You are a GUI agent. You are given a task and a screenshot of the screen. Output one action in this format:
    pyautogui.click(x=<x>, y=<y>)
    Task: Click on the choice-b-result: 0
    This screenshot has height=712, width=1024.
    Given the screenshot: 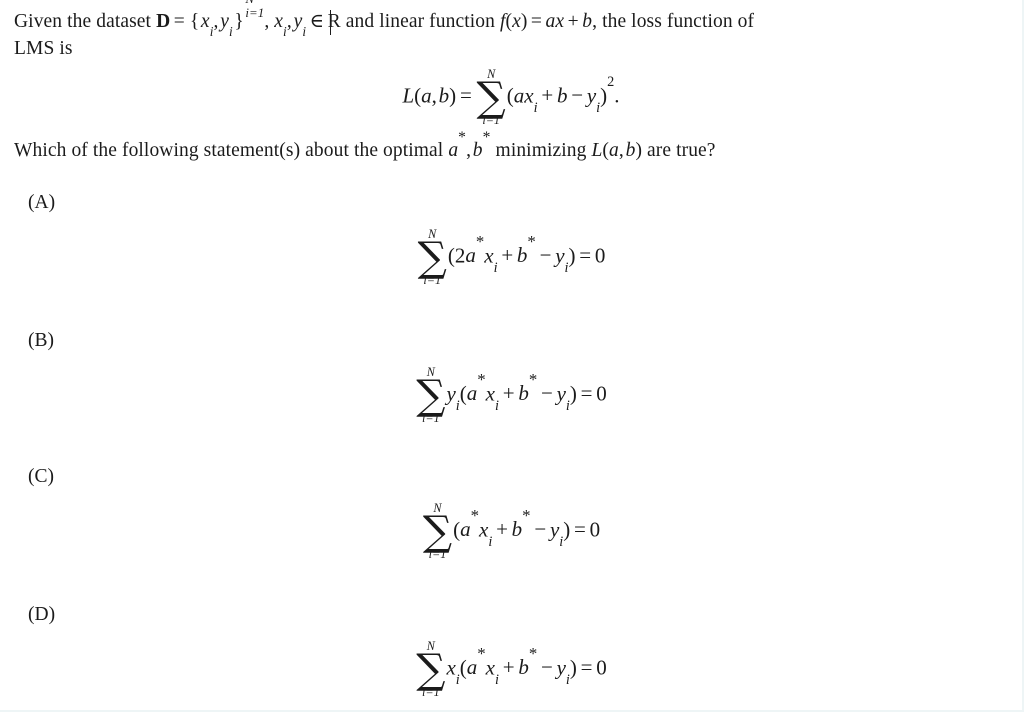 What is the action you would take?
    pyautogui.click(x=601, y=393)
    